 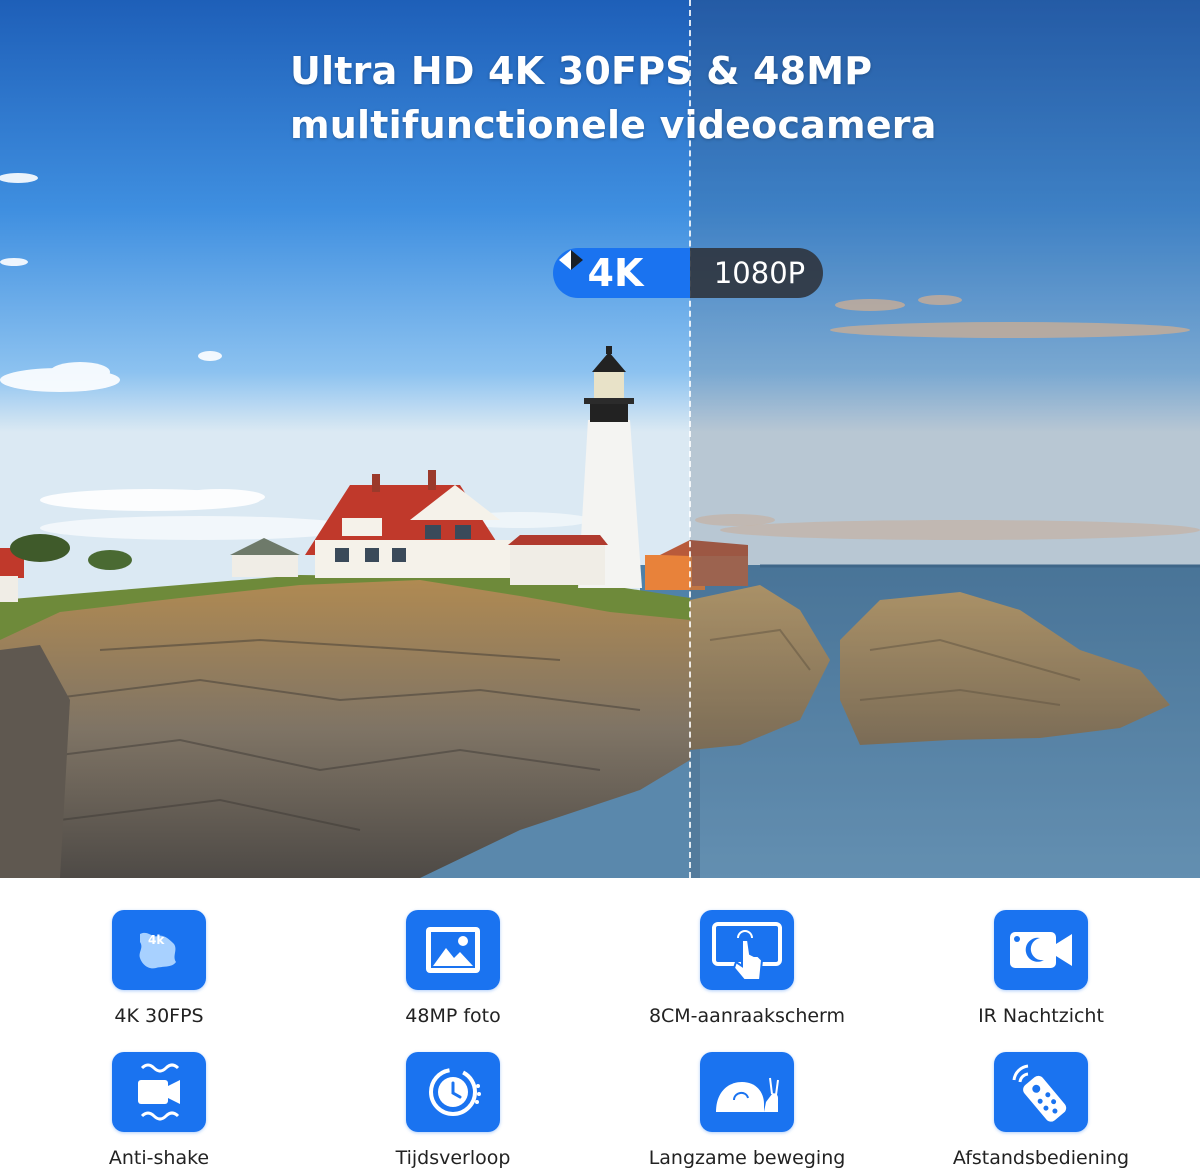 I want to click on feature-48mp-photo: 48MP foto, so click(x=453, y=952).